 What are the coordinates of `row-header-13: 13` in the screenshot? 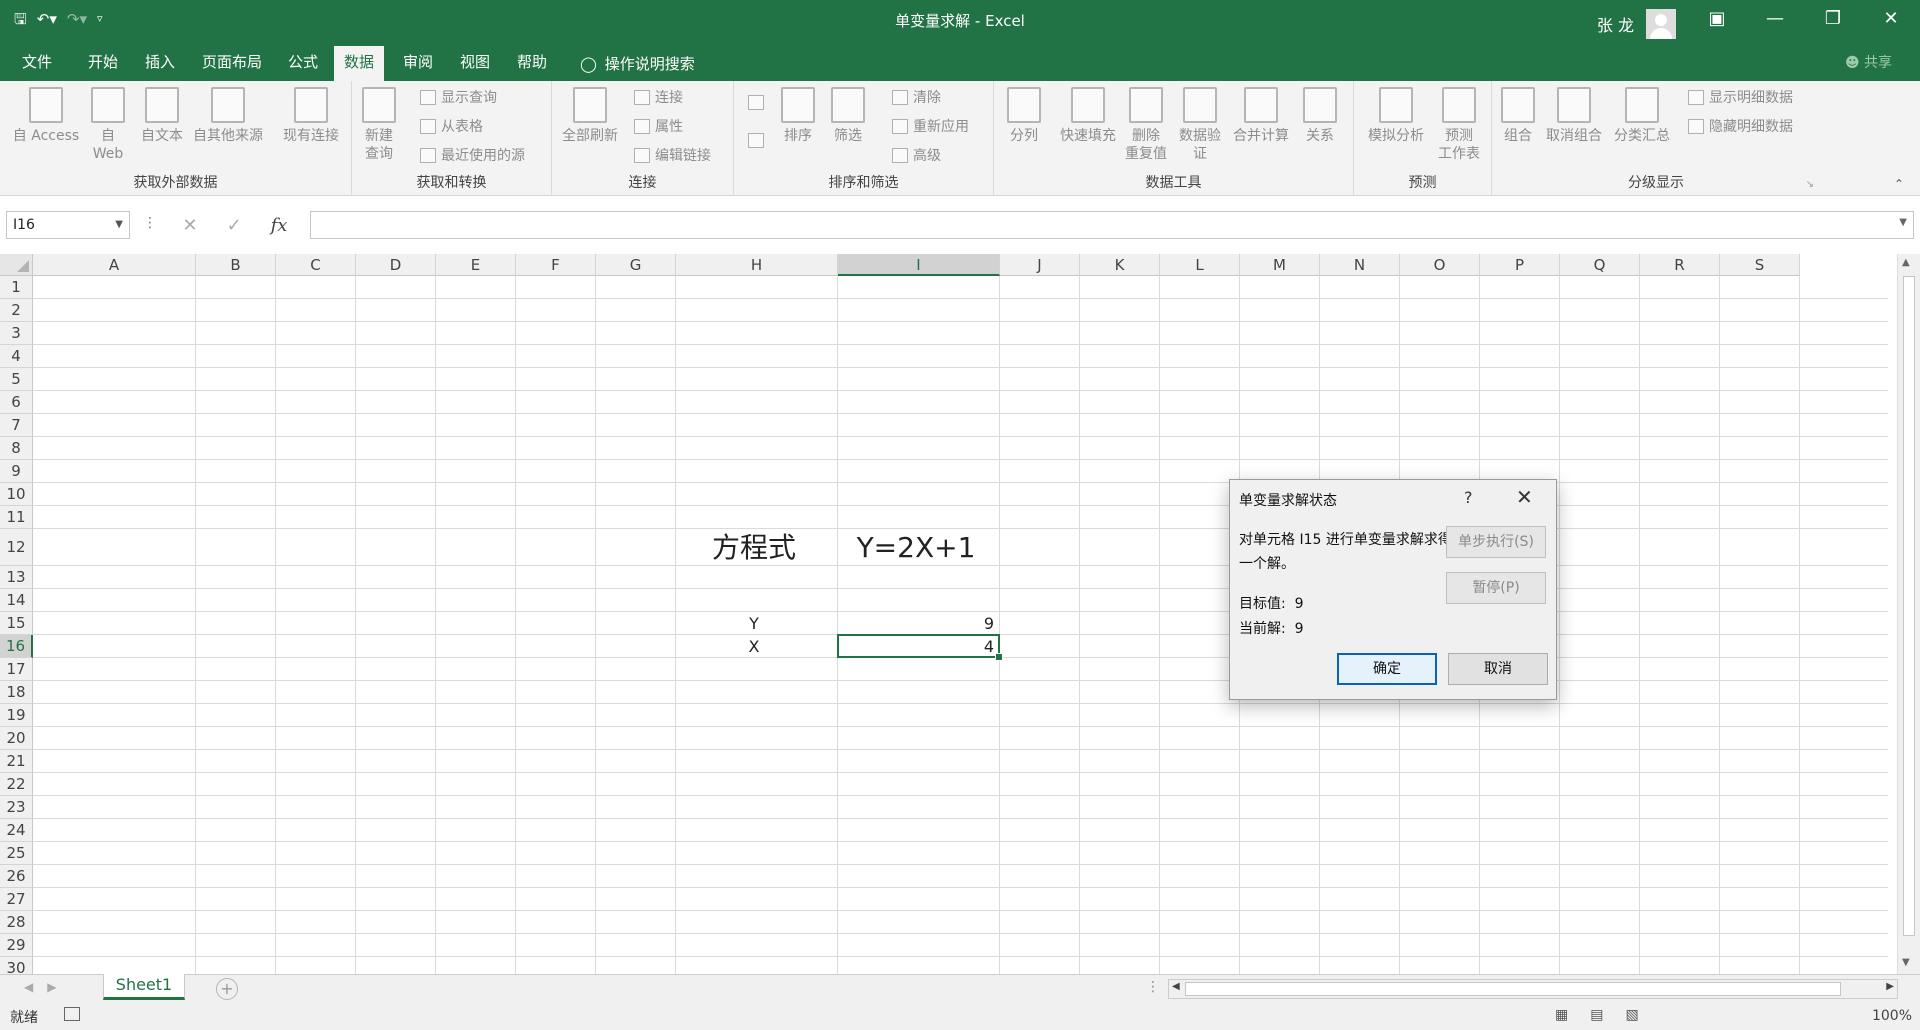 It's located at (16, 577).